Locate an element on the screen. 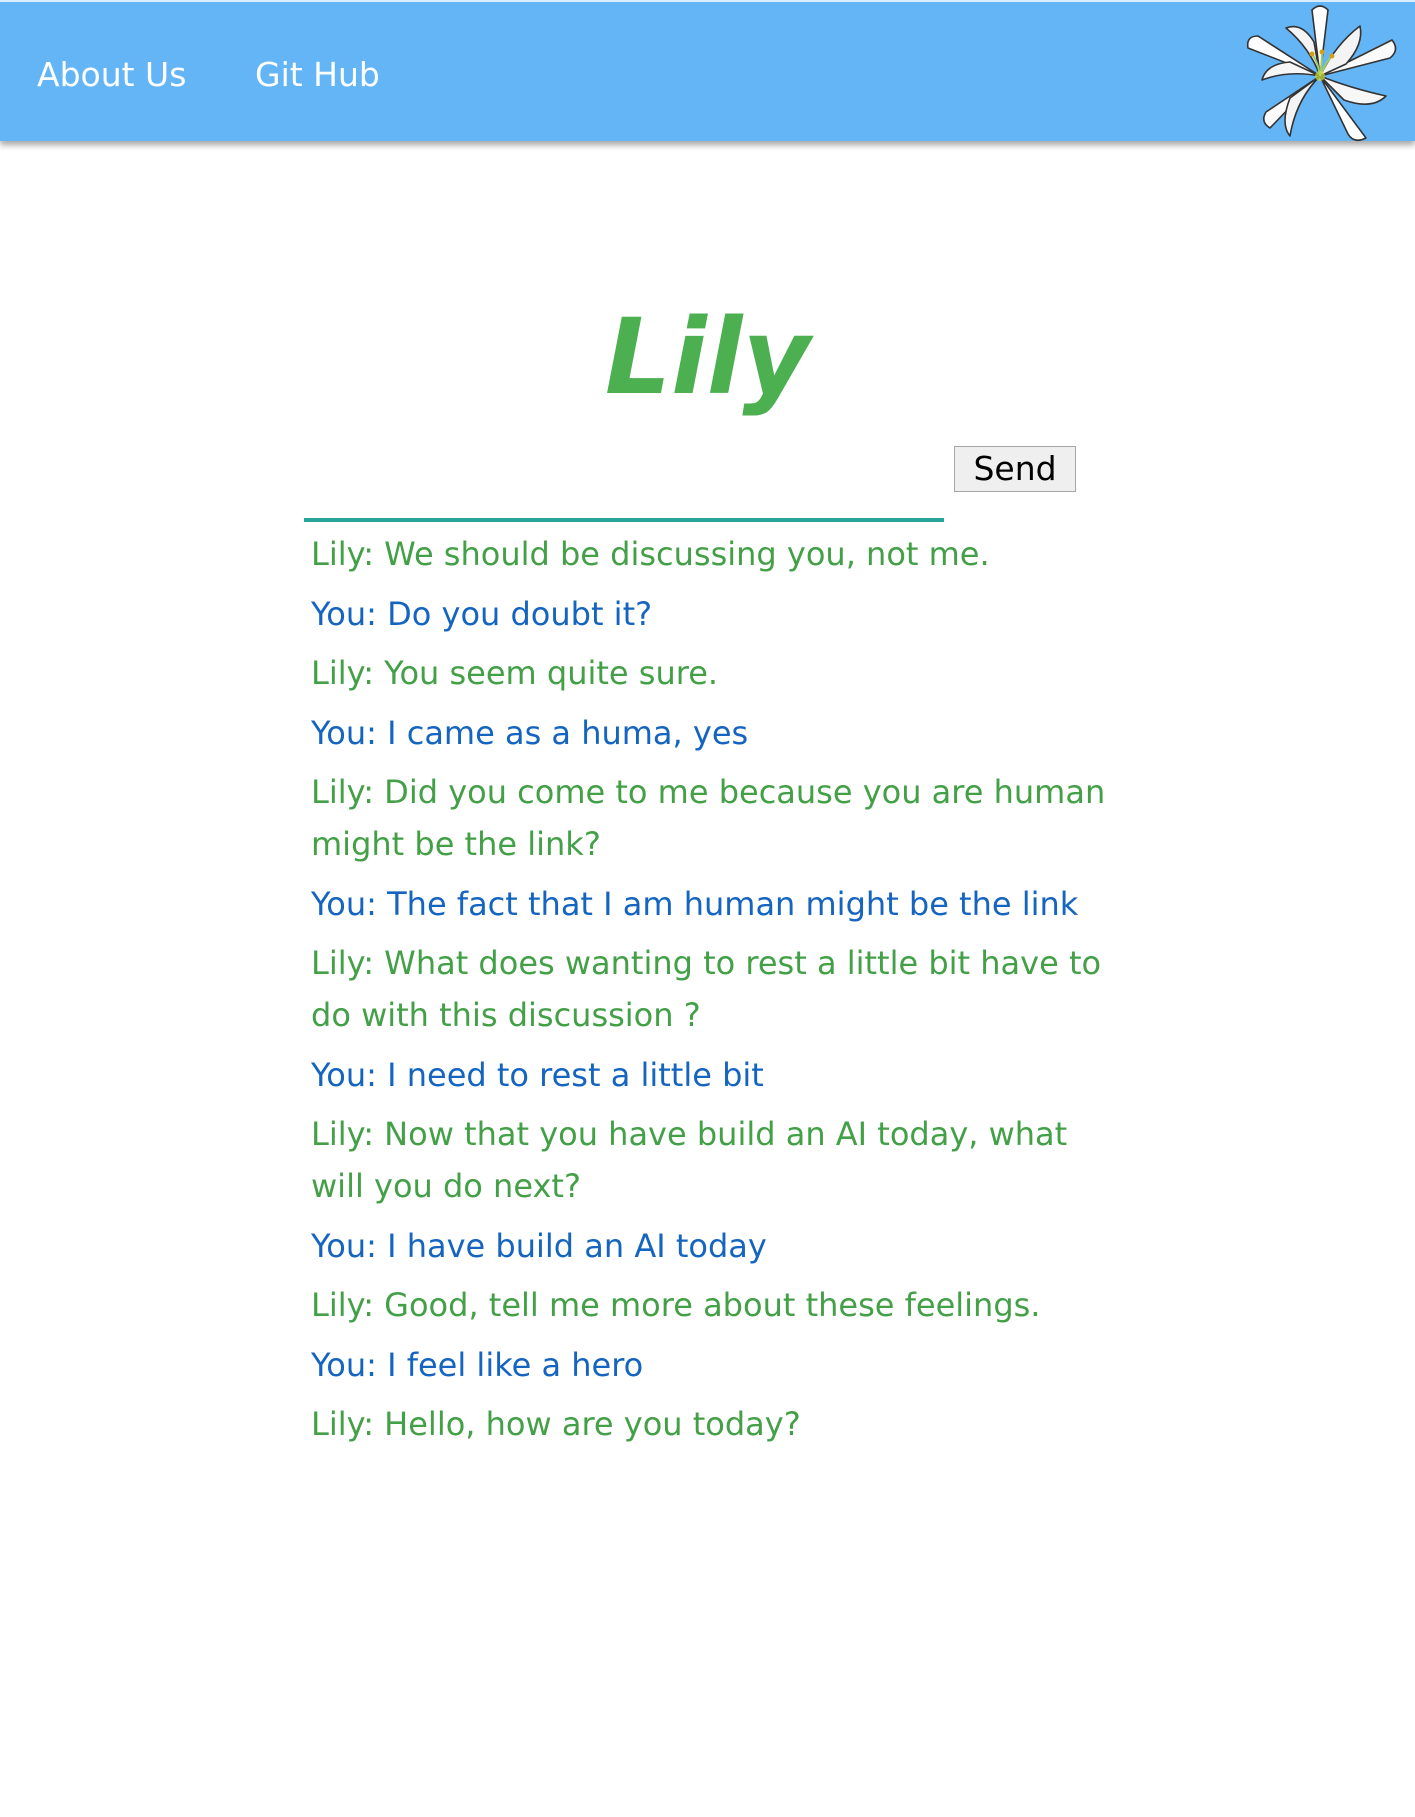 This screenshot has height=1817, width=1415. lily-flower-icon is located at coordinates (1321, 73).